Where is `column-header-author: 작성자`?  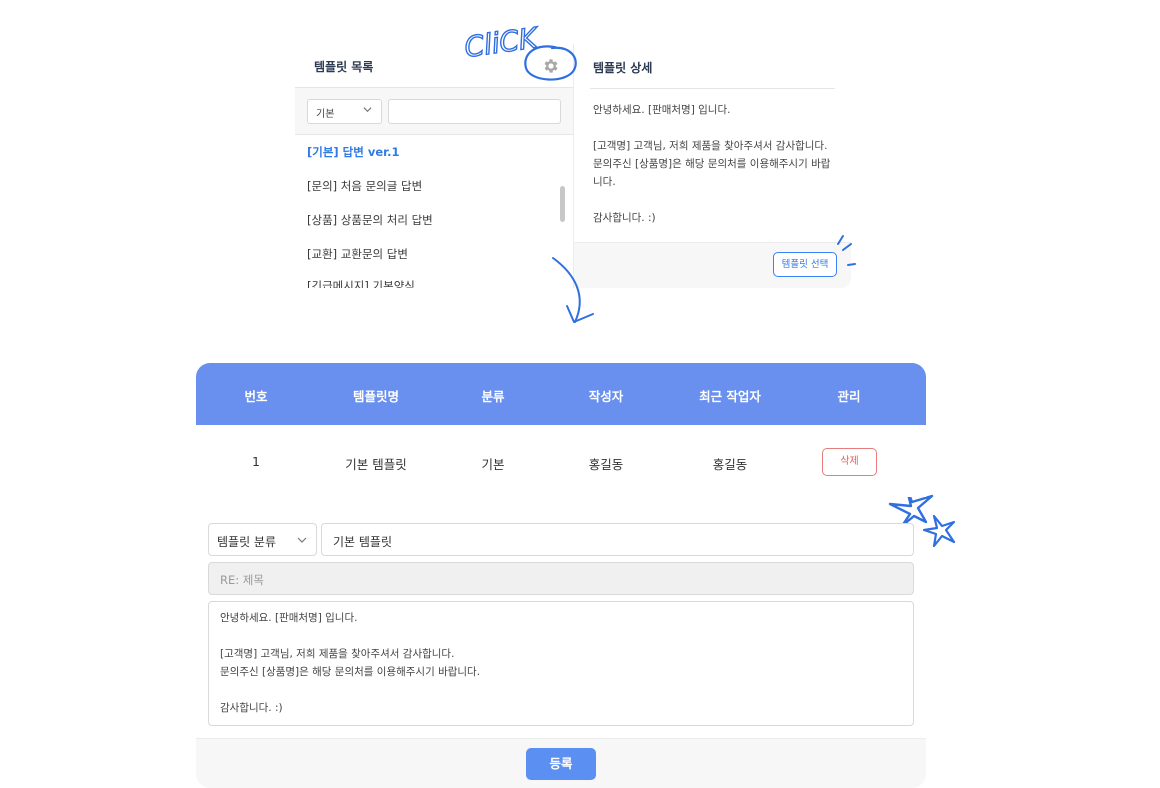
column-header-author: 작성자 is located at coordinates (606, 396).